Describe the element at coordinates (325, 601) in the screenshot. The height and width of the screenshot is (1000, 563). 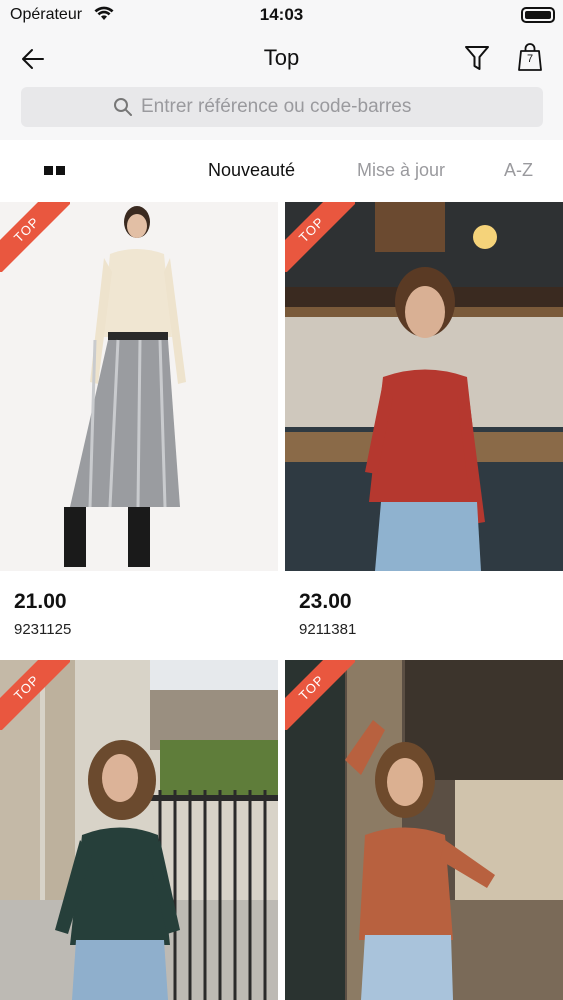
I see `product-price: 23.00` at that location.